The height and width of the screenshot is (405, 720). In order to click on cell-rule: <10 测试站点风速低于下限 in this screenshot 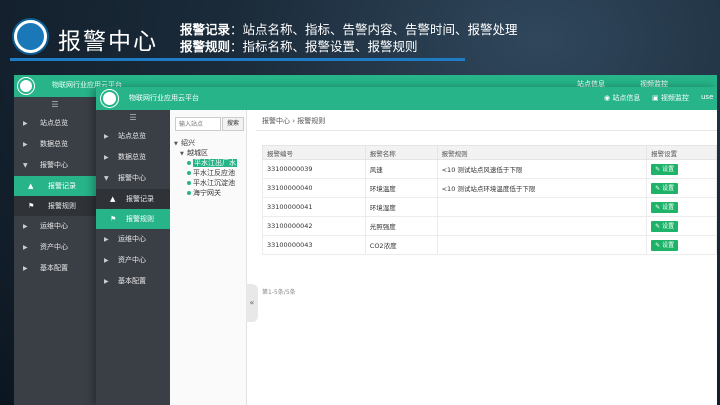, I will do `click(542, 169)`.